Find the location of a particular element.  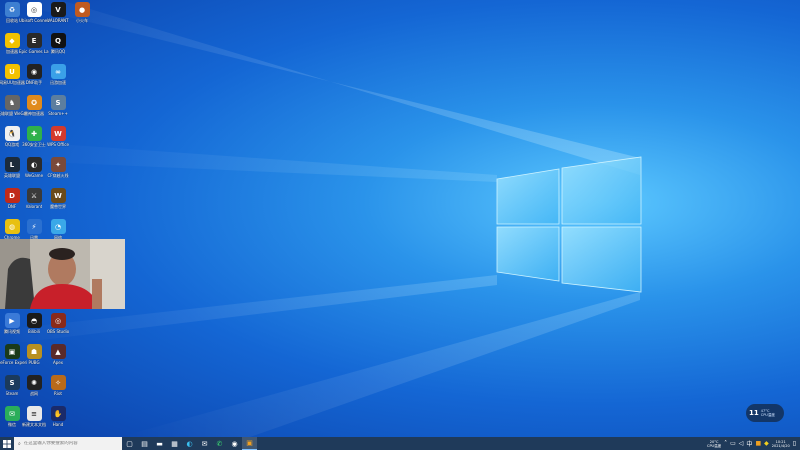

widgets-icon: ▤ is located at coordinates (144, 443).